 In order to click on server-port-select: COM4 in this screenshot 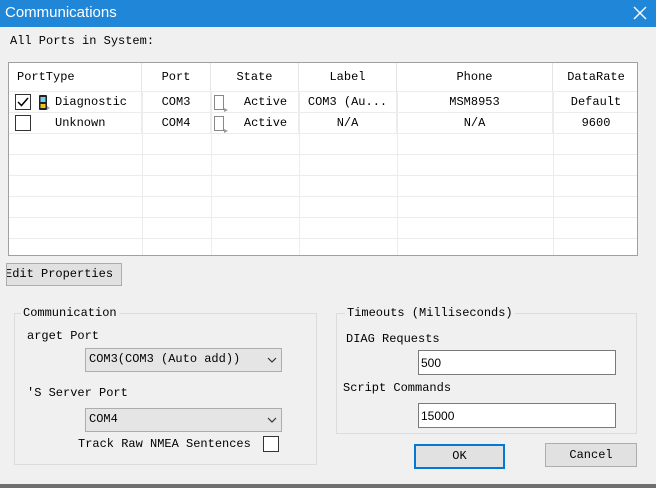, I will do `click(183, 420)`.